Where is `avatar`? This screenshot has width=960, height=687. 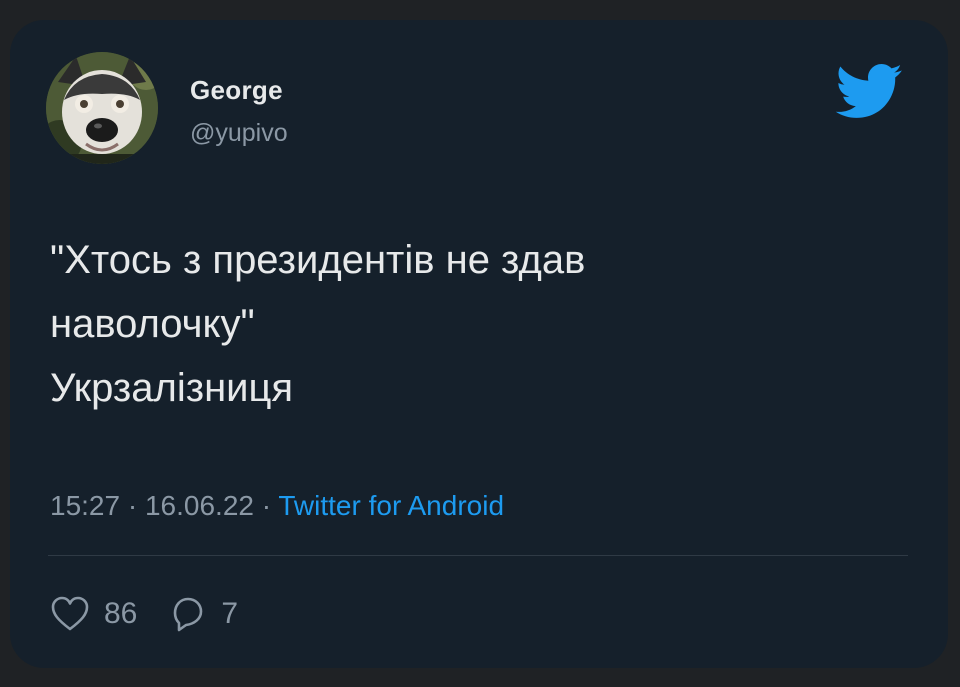 avatar is located at coordinates (102, 108).